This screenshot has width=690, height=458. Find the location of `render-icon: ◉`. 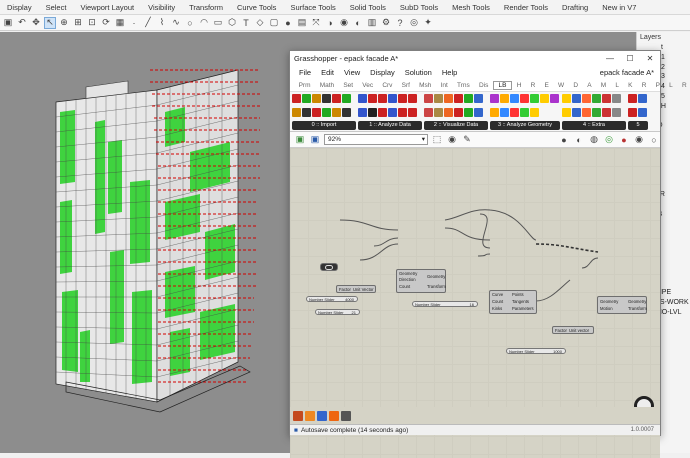

render-icon: ◉ is located at coordinates (344, 23).